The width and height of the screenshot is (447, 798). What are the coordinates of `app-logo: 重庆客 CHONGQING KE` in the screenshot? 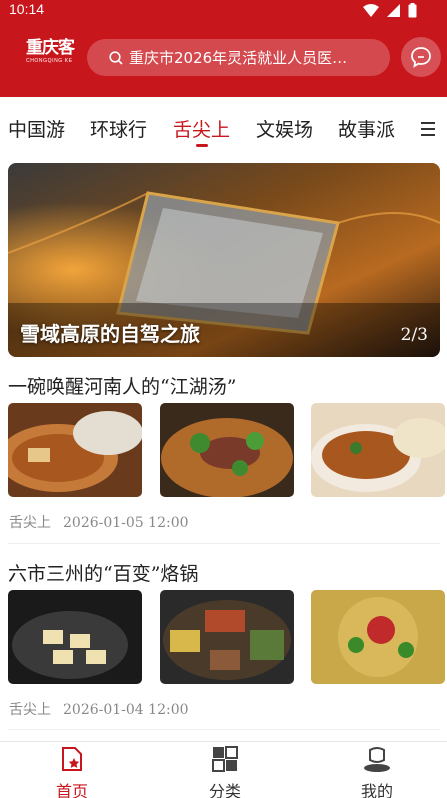 It's located at (51, 51).